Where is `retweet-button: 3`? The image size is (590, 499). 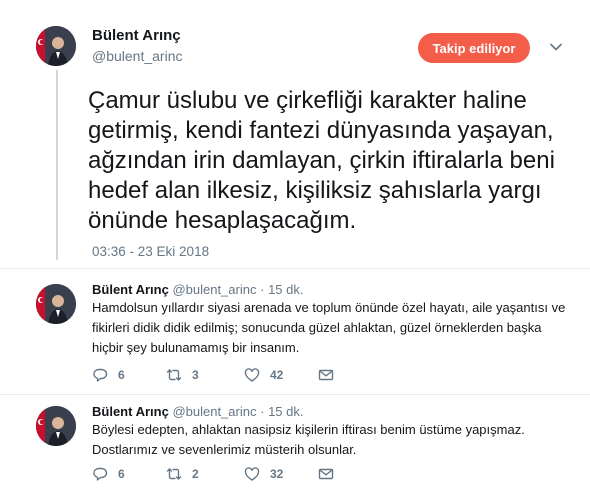
retweet-button: 3 is located at coordinates (182, 375).